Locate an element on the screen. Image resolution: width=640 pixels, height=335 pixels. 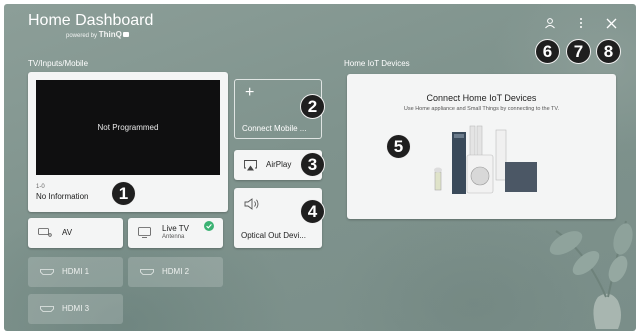
input-av: AV is located at coordinates (75, 233).